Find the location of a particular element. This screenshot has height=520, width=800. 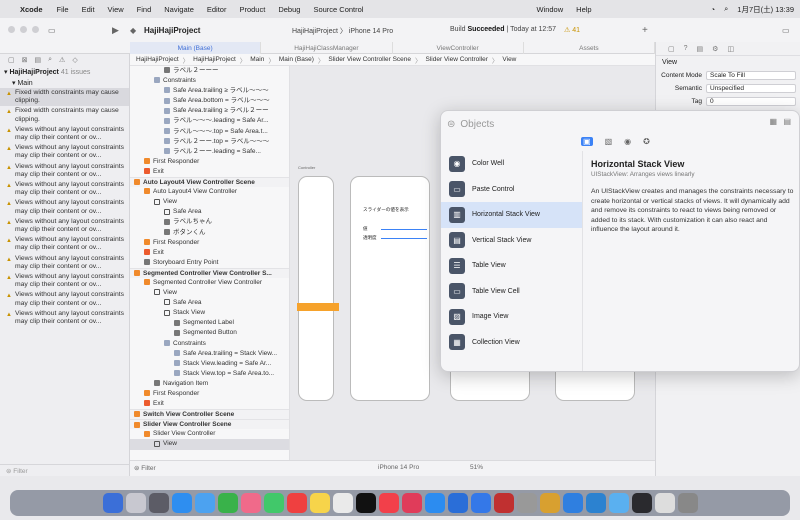

device-config: iPhone 14 Pro is located at coordinates (398, 467).